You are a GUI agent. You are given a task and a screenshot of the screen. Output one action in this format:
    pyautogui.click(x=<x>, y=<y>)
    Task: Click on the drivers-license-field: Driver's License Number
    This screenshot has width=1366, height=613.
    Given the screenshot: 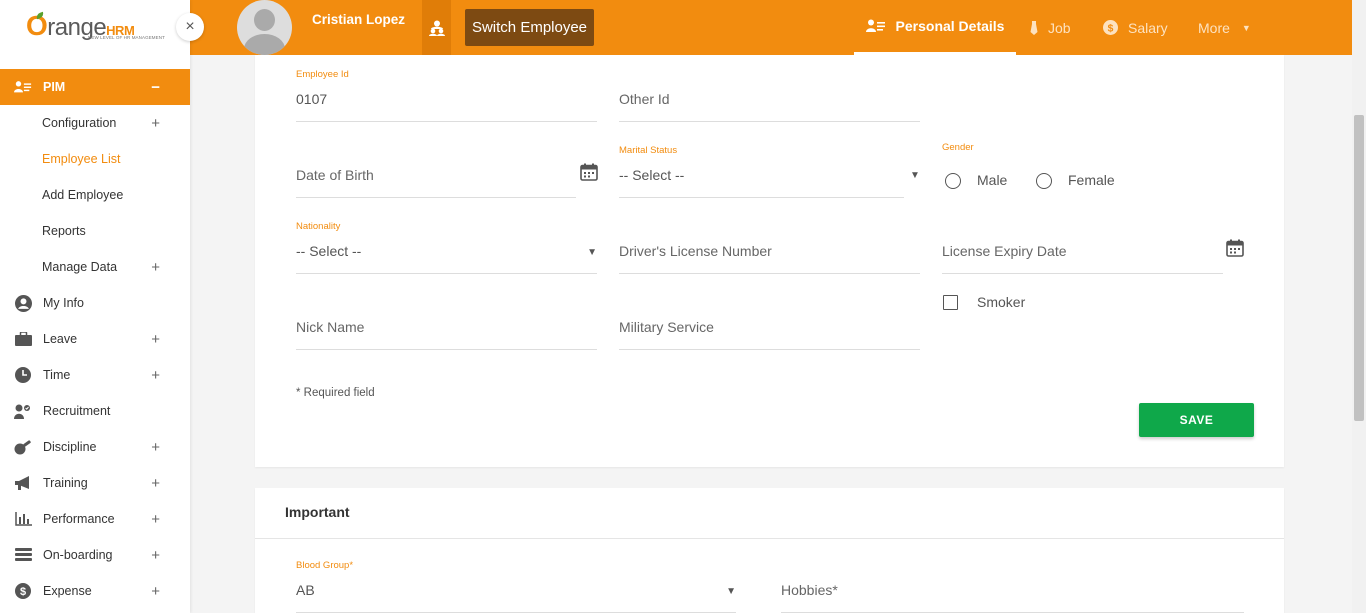 What is the action you would take?
    pyautogui.click(x=769, y=245)
    